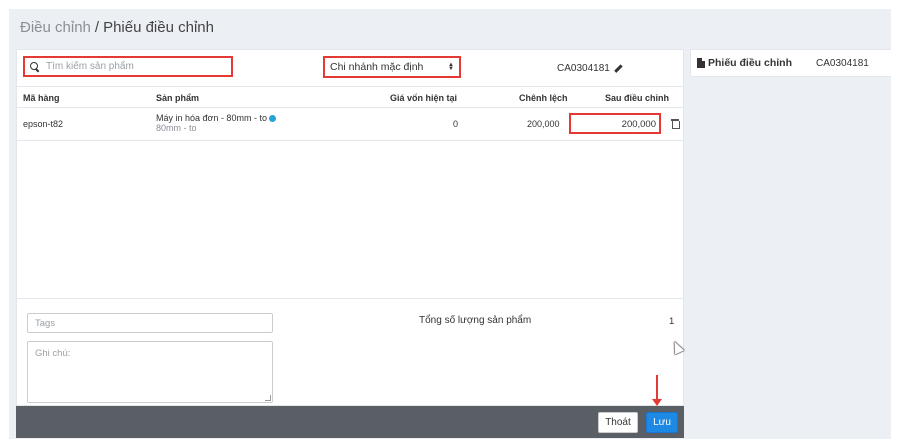  I want to click on product-search-input, so click(136, 66).